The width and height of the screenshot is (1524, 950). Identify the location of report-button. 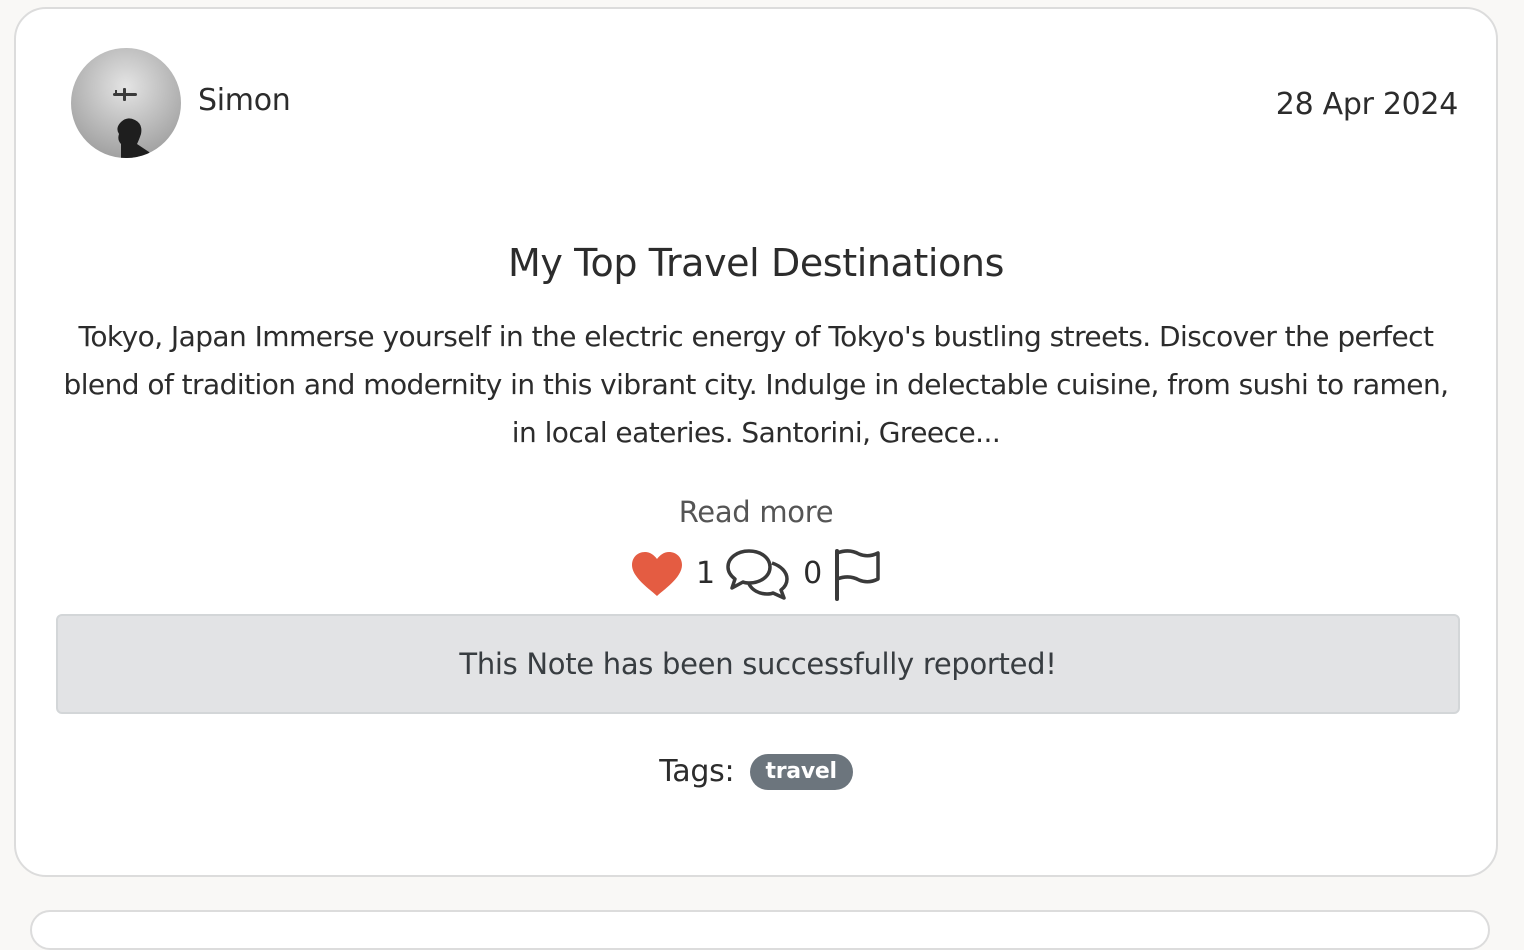
(857, 574).